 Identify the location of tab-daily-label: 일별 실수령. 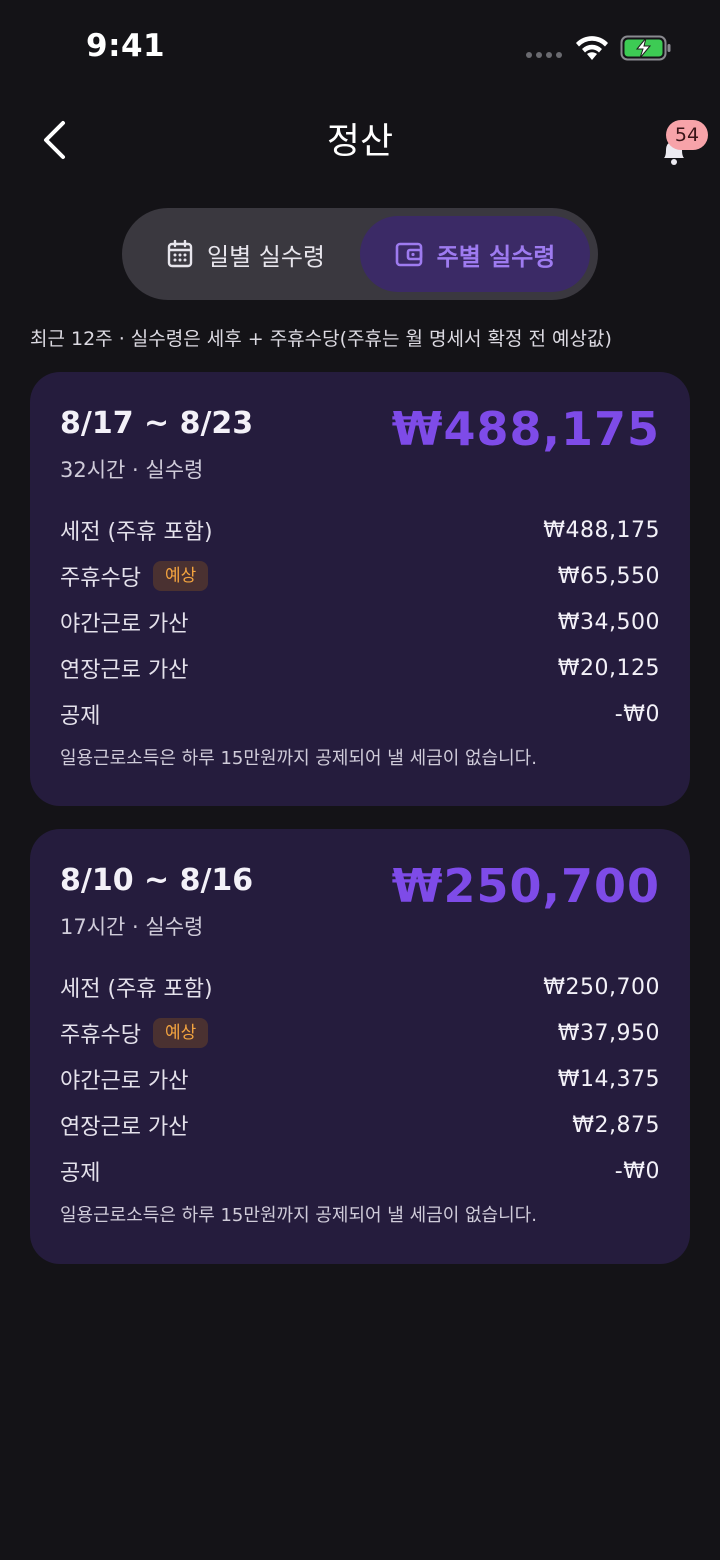
(266, 256).